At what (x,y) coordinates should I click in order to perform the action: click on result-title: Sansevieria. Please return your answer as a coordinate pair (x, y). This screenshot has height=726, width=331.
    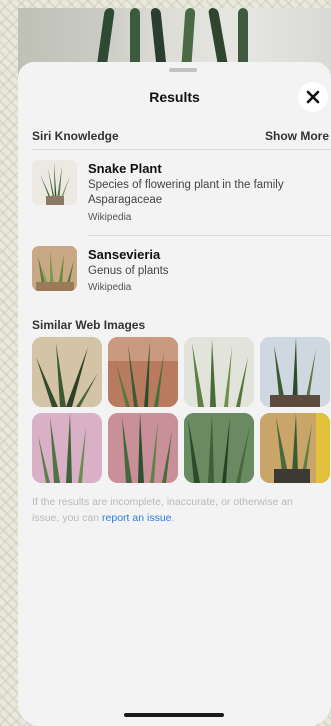
    Looking at the image, I should click on (124, 254).